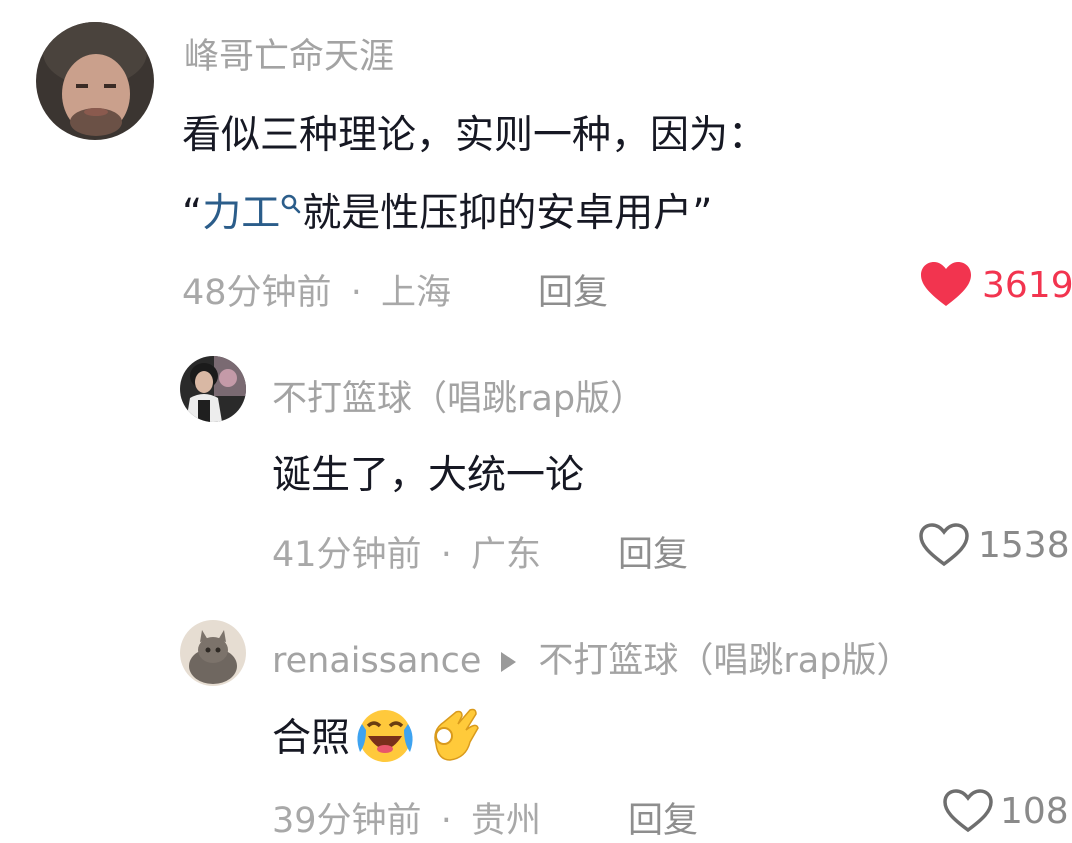 The width and height of the screenshot is (1072, 843). I want to click on comment-meta: 41分钟前 · 广东, so click(406, 551).